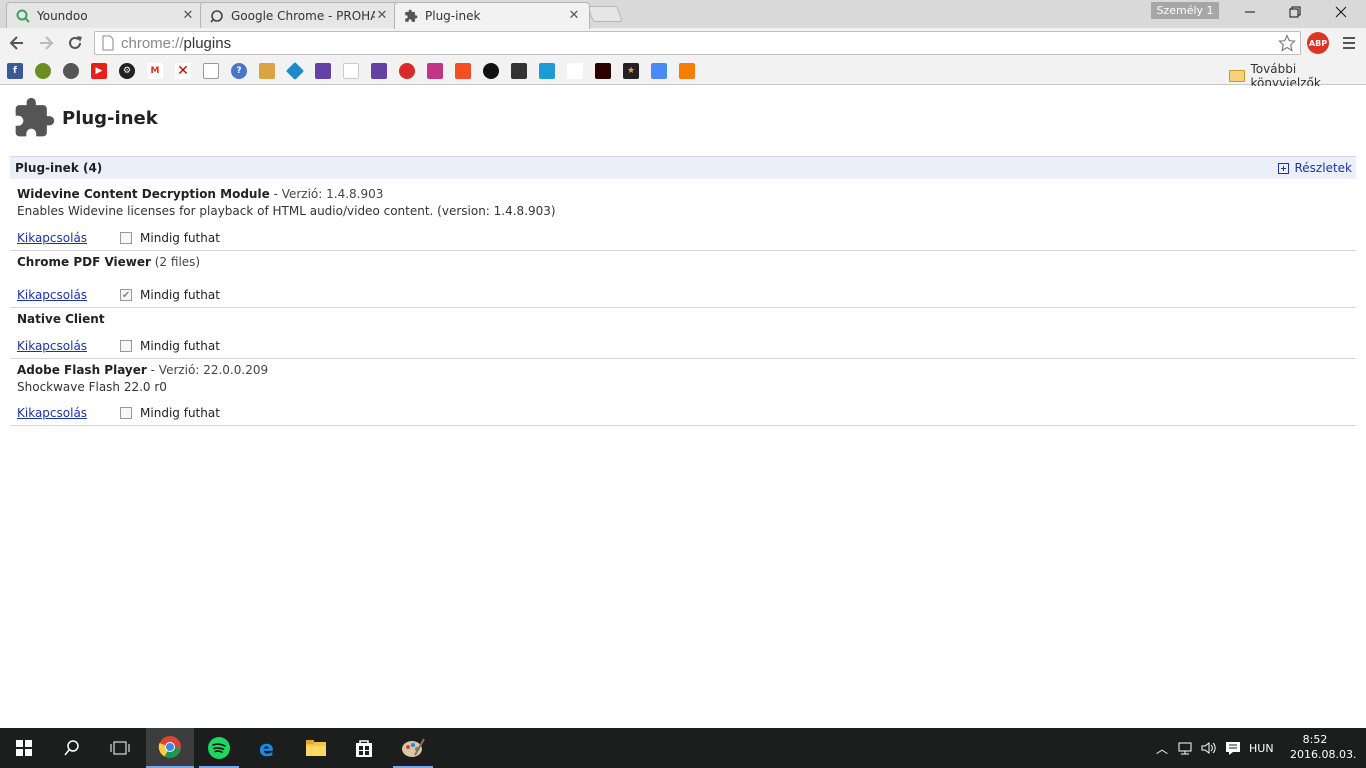 The image size is (1366, 768). I want to click on x-bookmark-icon: ✕, so click(183, 71).